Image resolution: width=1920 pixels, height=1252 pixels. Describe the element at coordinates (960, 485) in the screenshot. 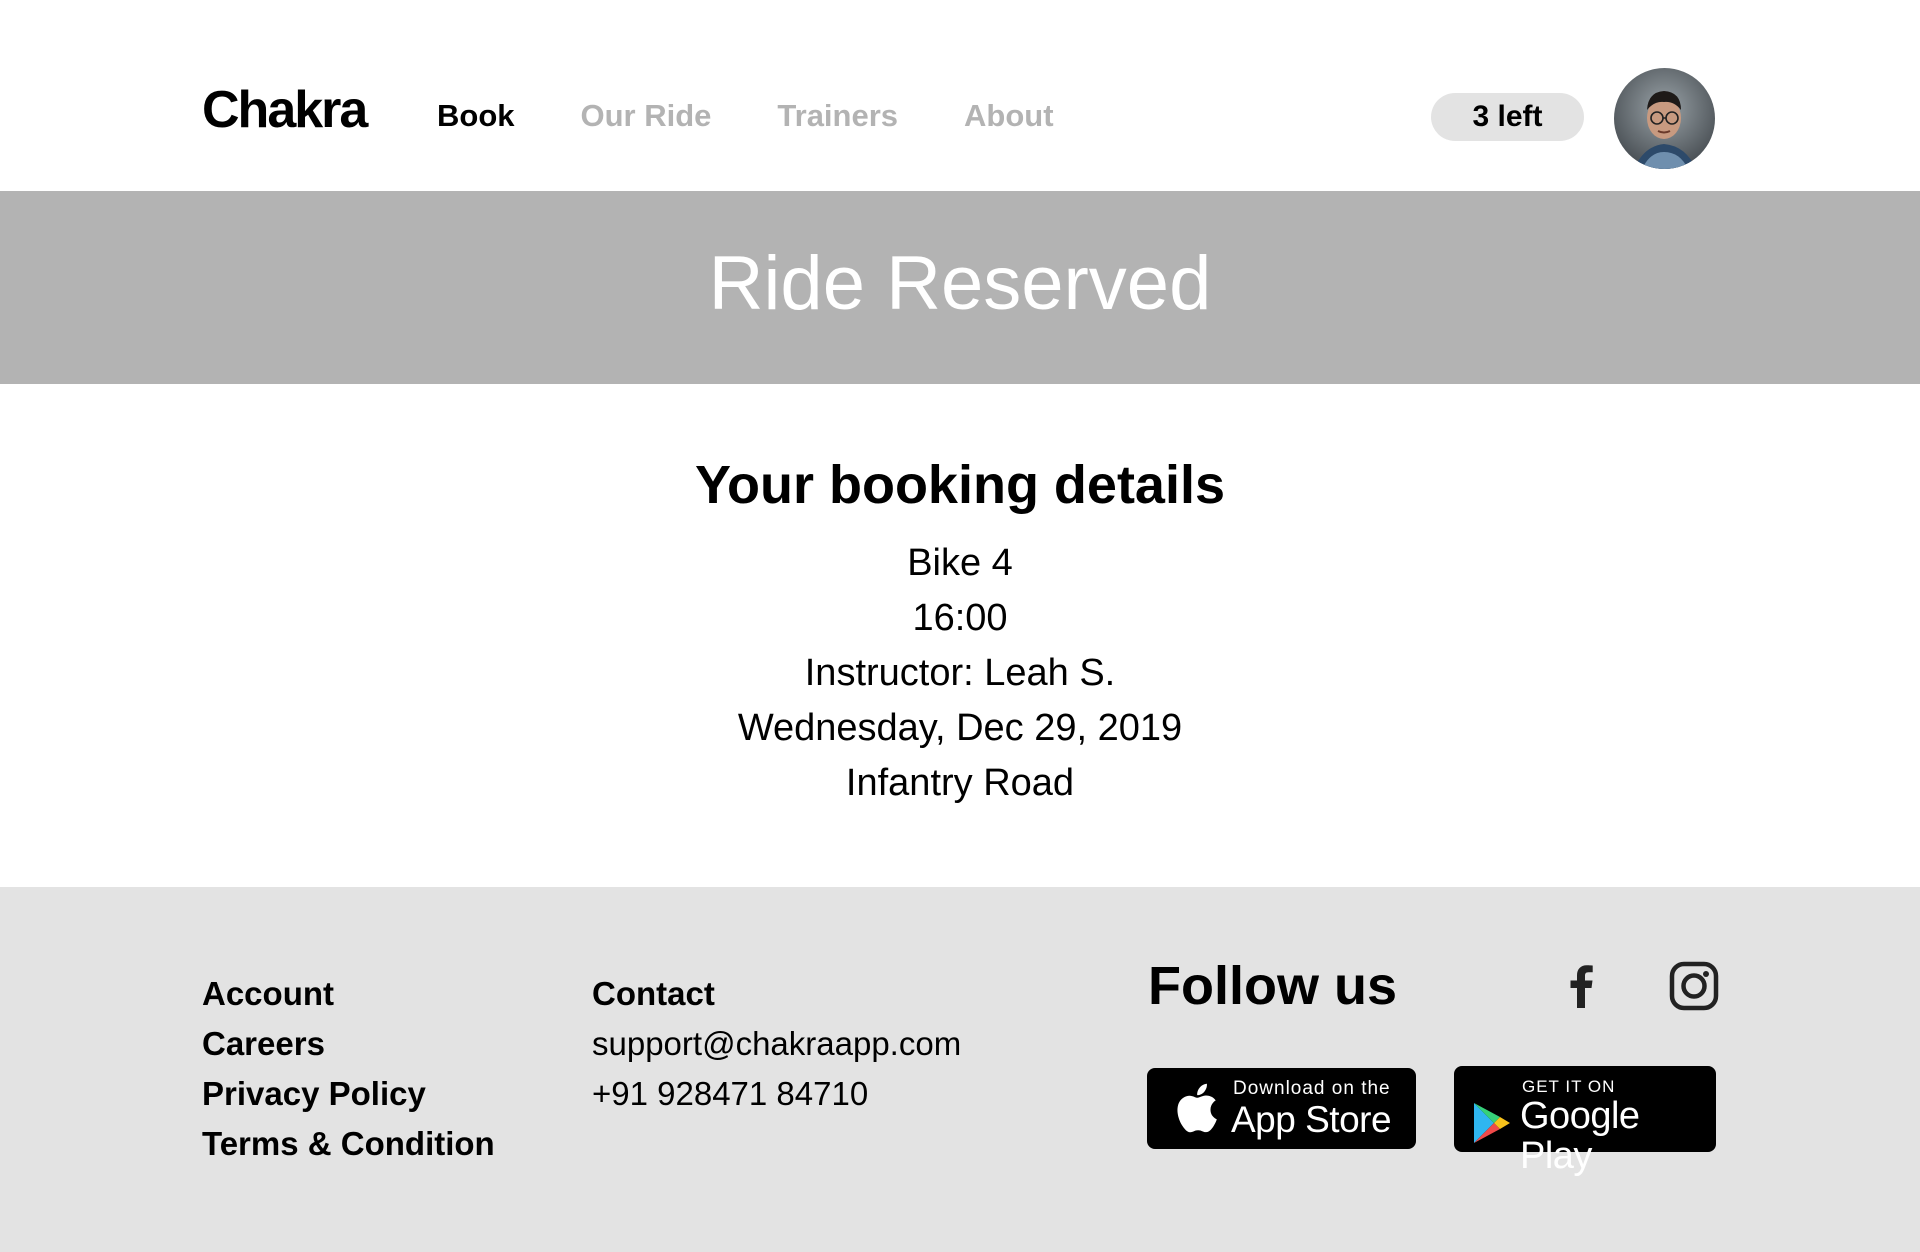

I see `booking-title: Your booking details` at that location.